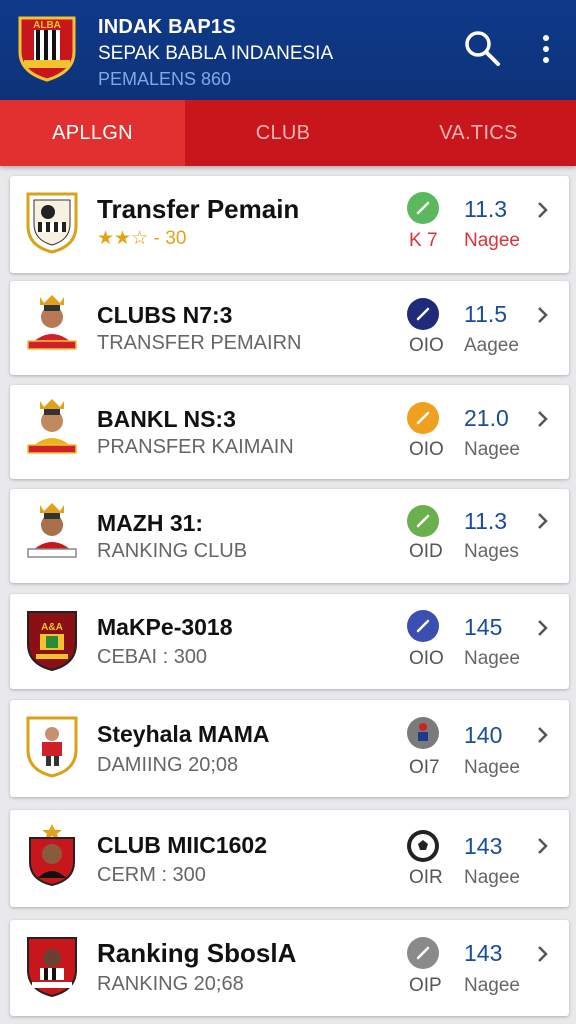 The height and width of the screenshot is (1024, 576). I want to click on item-subtitle: RANKING 20;68, so click(170, 984).